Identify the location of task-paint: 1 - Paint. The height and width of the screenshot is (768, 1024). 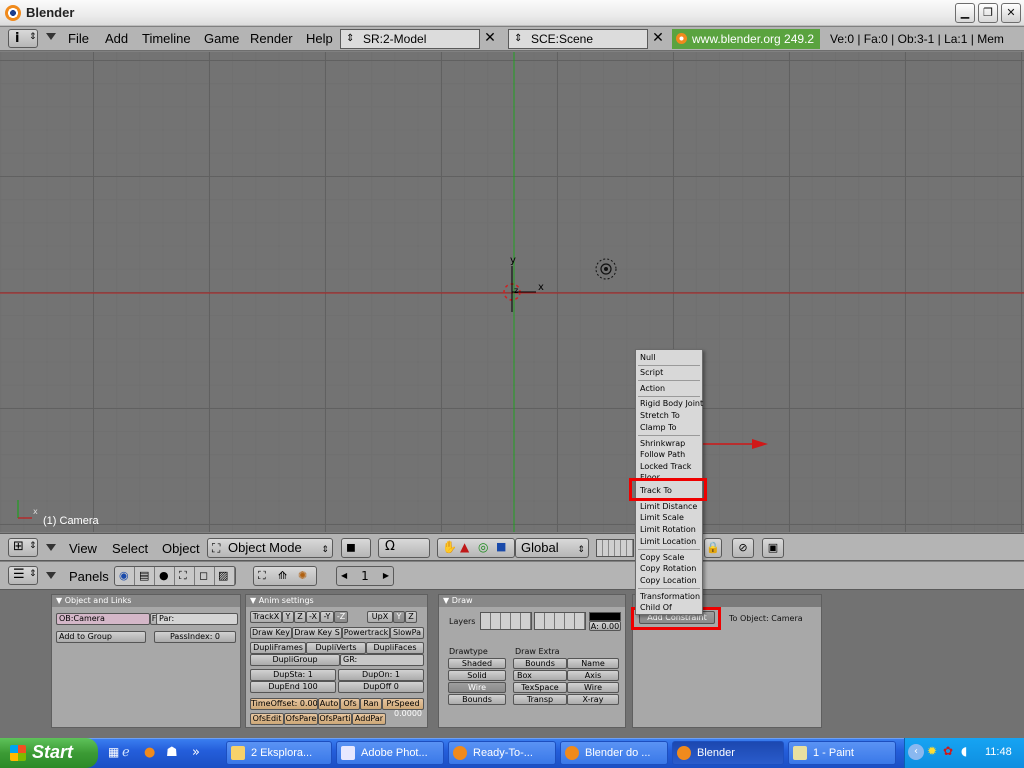
(842, 753).